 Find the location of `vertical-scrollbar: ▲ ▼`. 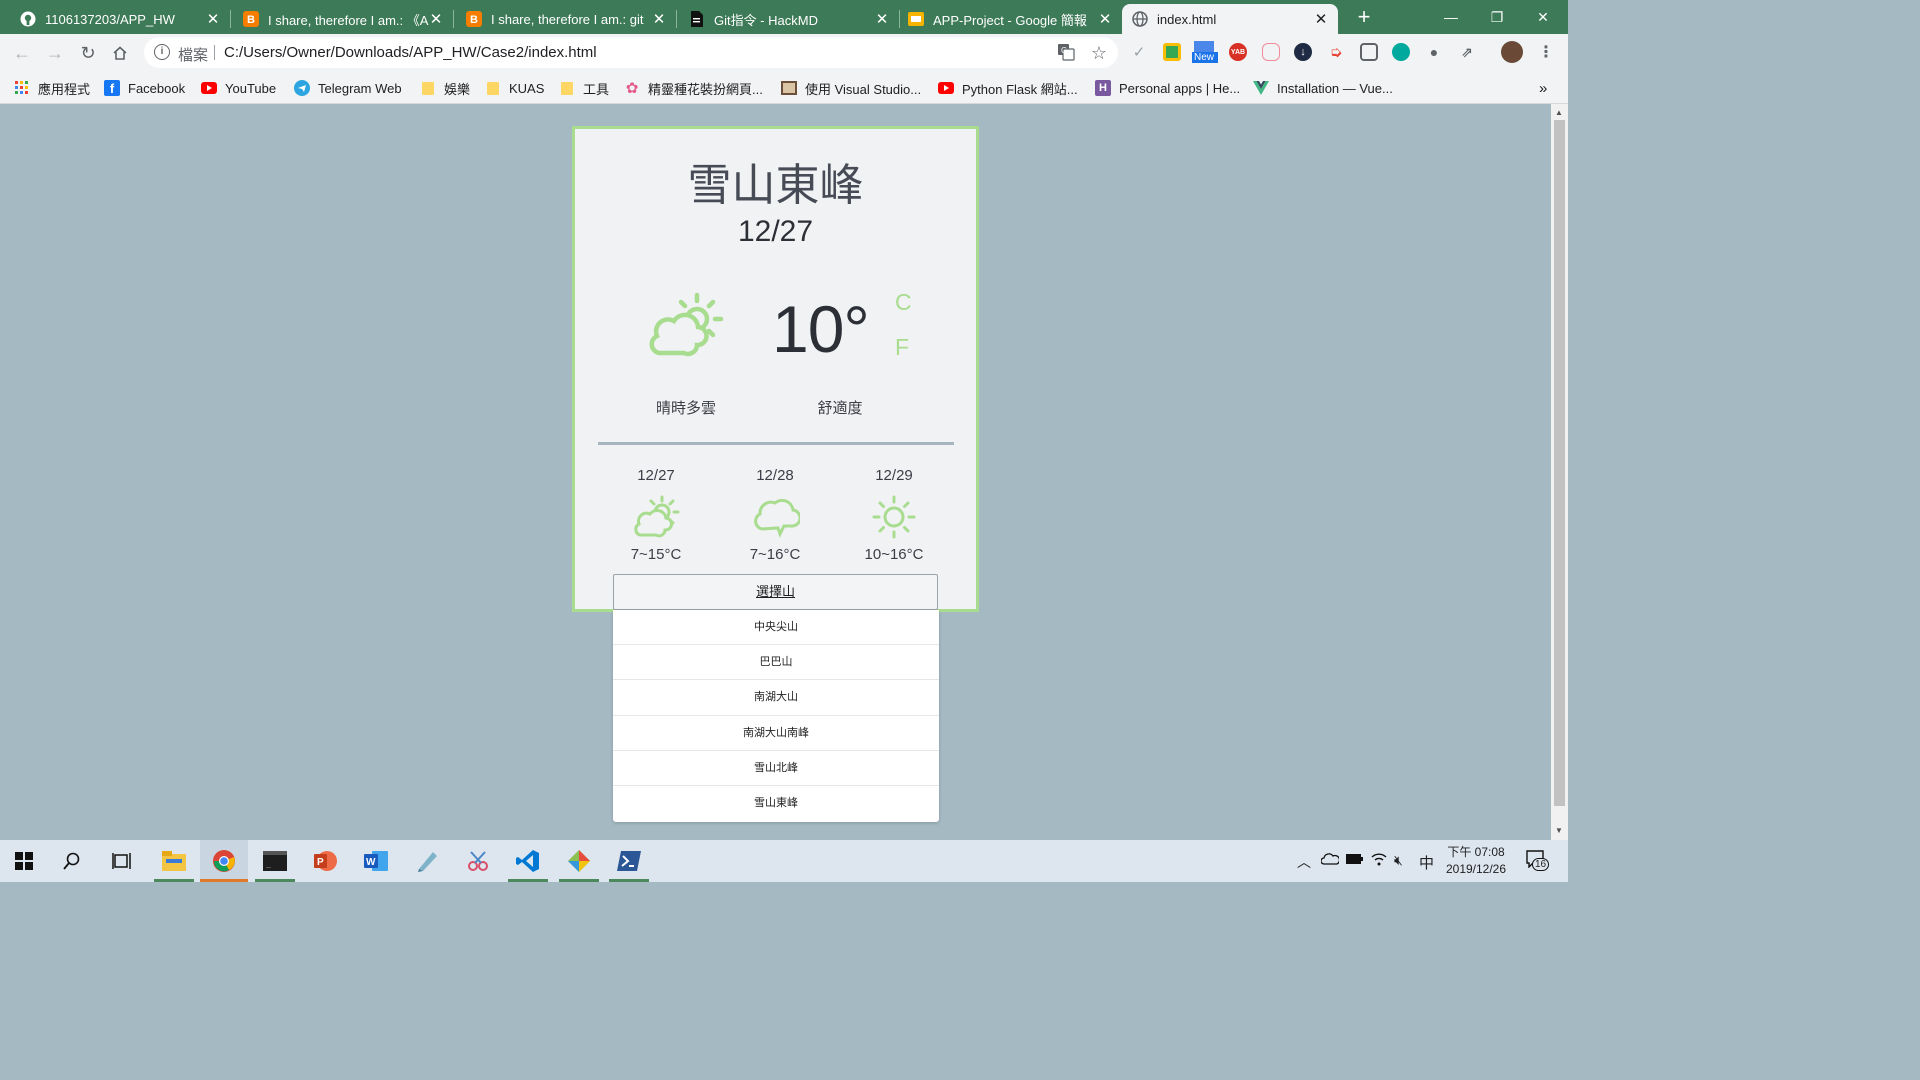

vertical-scrollbar: ▲ ▼ is located at coordinates (1559, 472).